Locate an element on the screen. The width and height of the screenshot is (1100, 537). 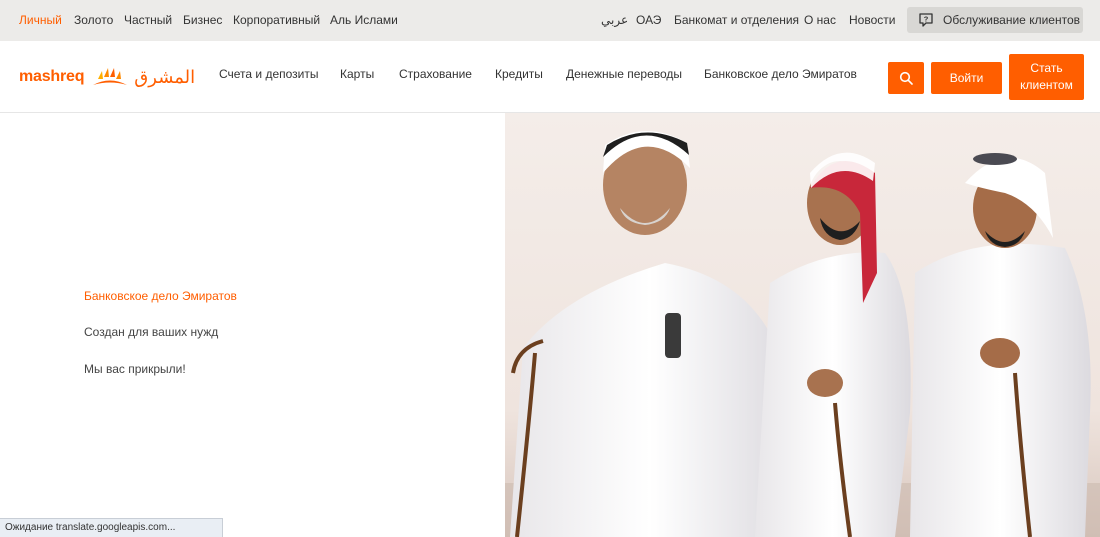
search-icon is located at coordinates (906, 78).